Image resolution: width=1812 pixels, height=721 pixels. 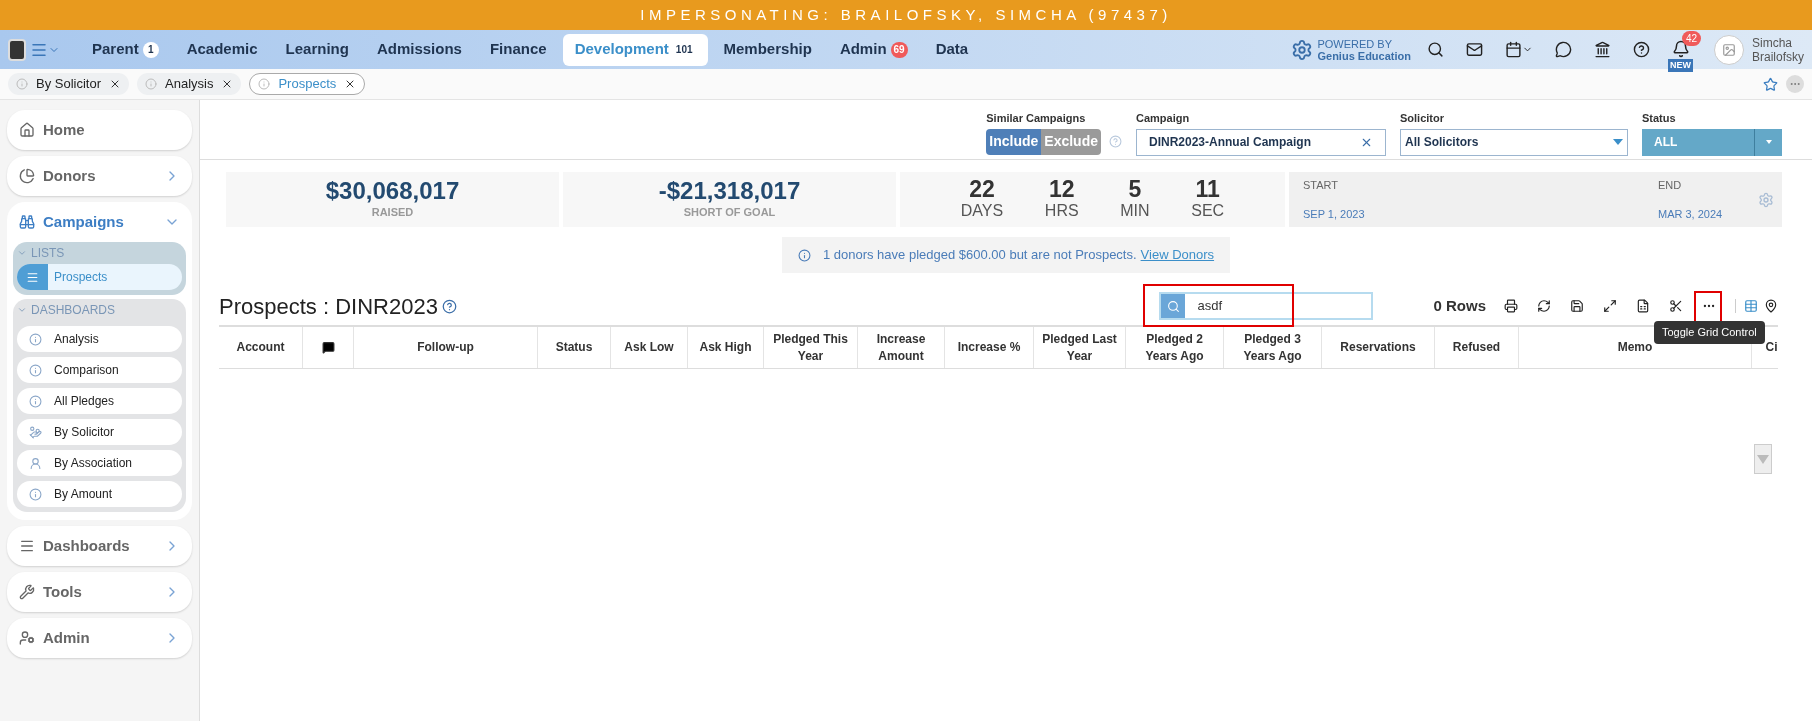 I want to click on powered-by-text: POWERED BY, so click(x=1355, y=43).